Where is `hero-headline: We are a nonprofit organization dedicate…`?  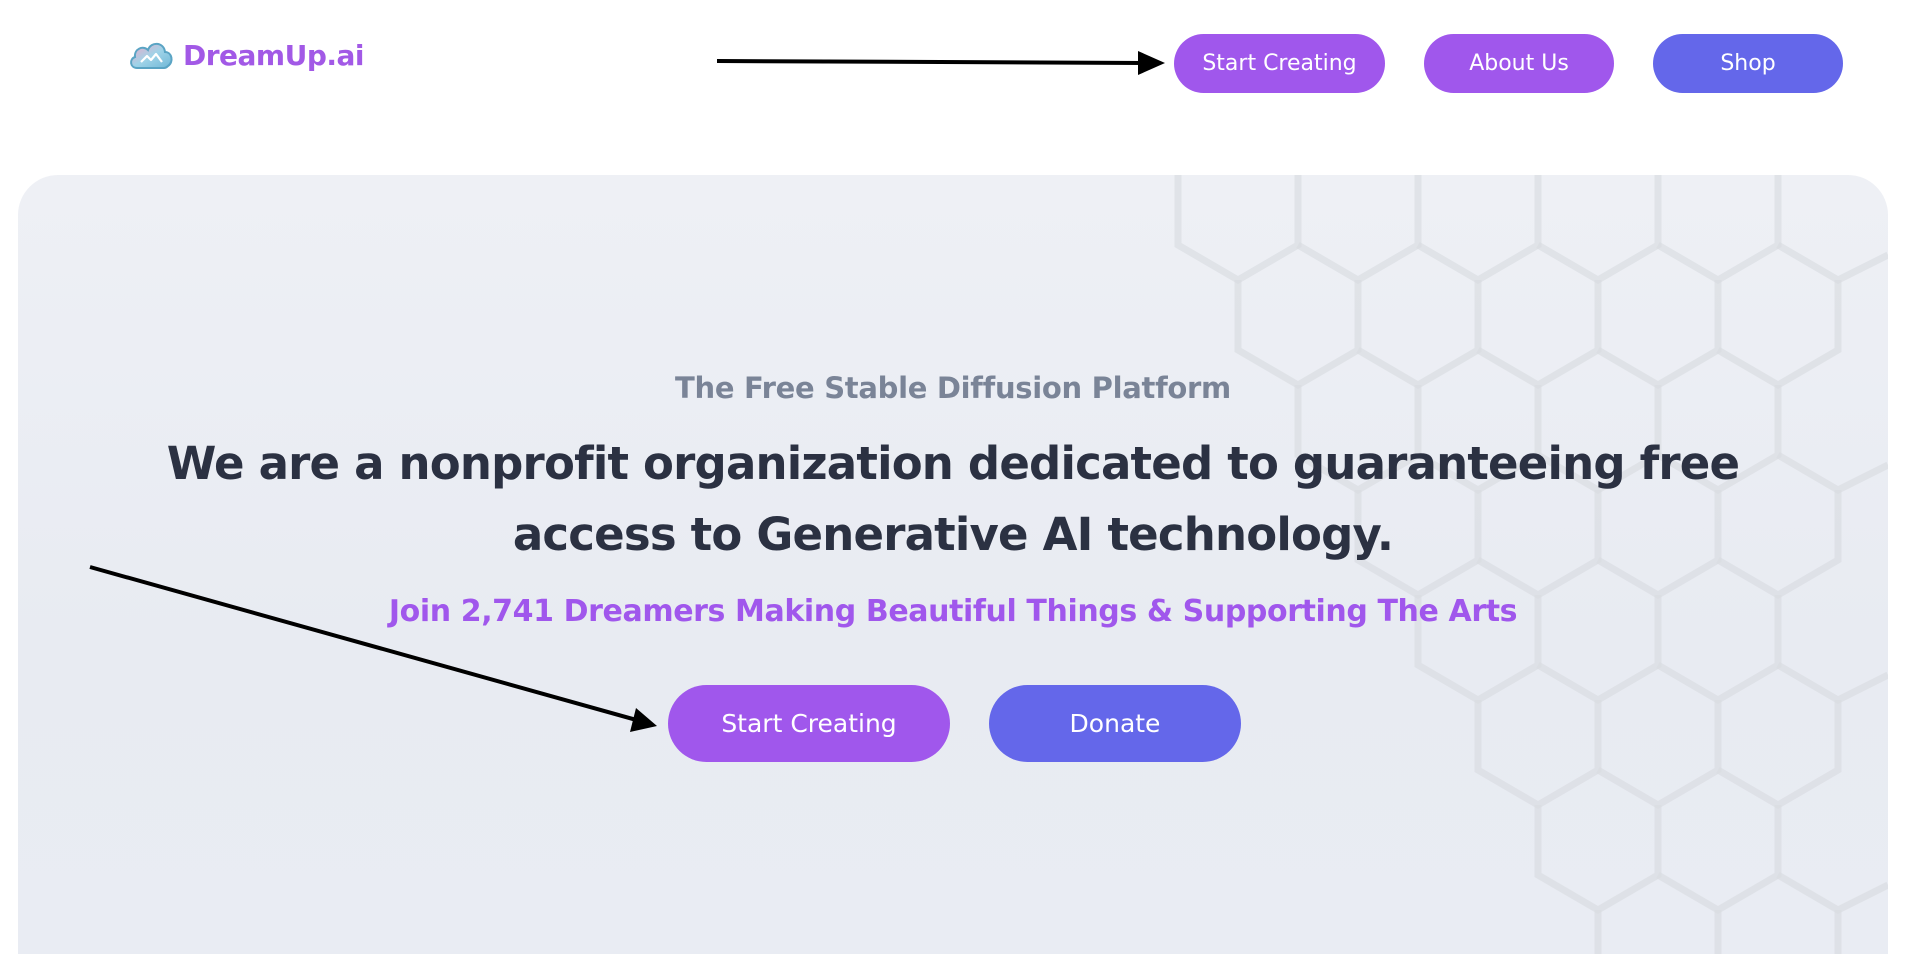
hero-headline: We are a nonprofit organization dedicate… is located at coordinates (953, 499).